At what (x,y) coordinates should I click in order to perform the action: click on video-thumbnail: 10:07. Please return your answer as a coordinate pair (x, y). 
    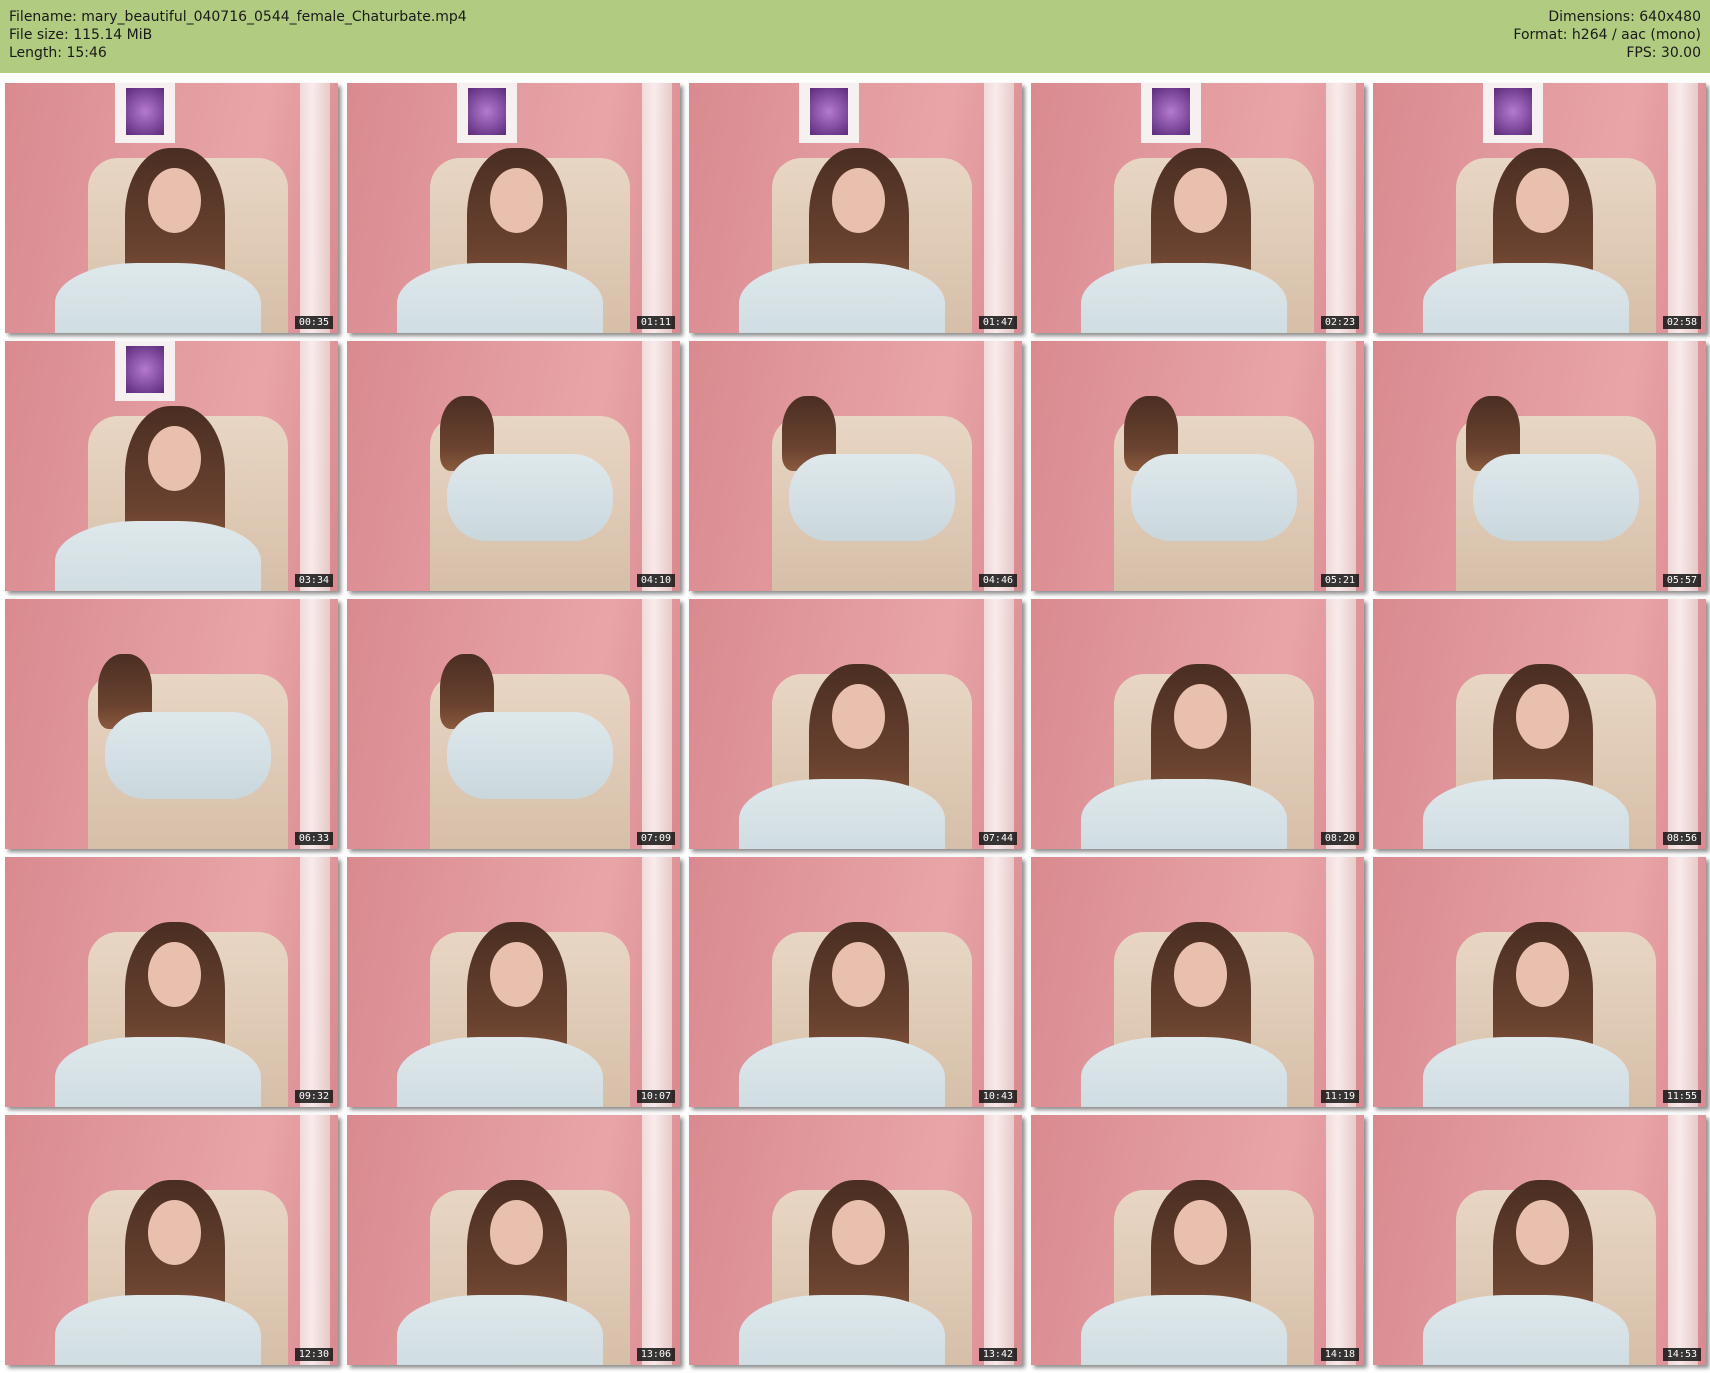
    Looking at the image, I should click on (513, 982).